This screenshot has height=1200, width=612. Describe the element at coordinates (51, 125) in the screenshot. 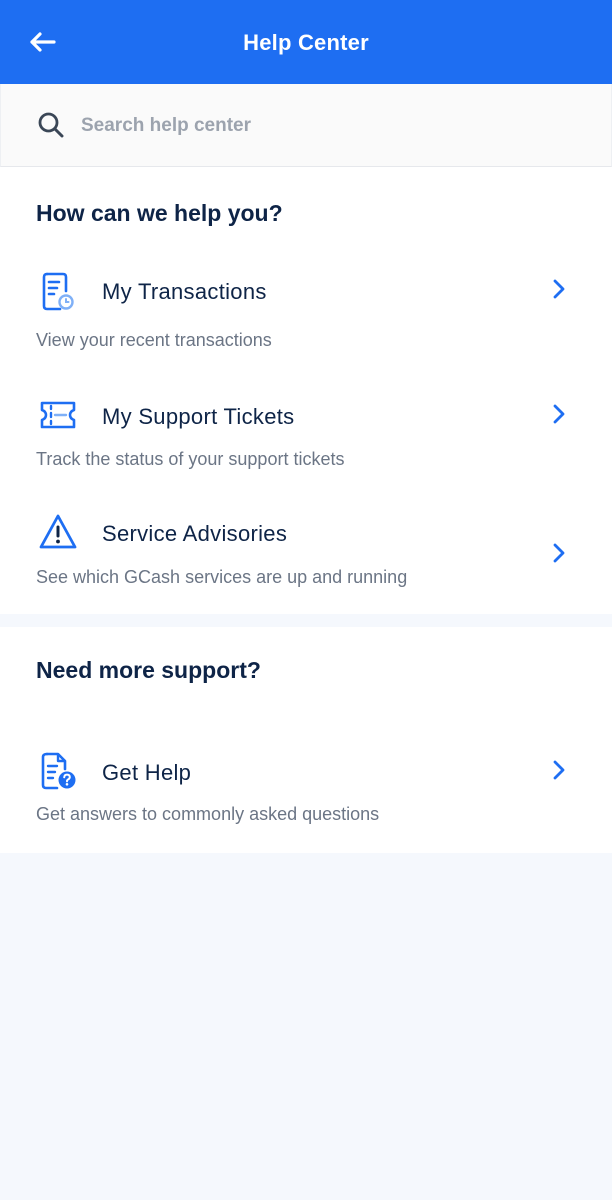

I see `search-icon` at that location.